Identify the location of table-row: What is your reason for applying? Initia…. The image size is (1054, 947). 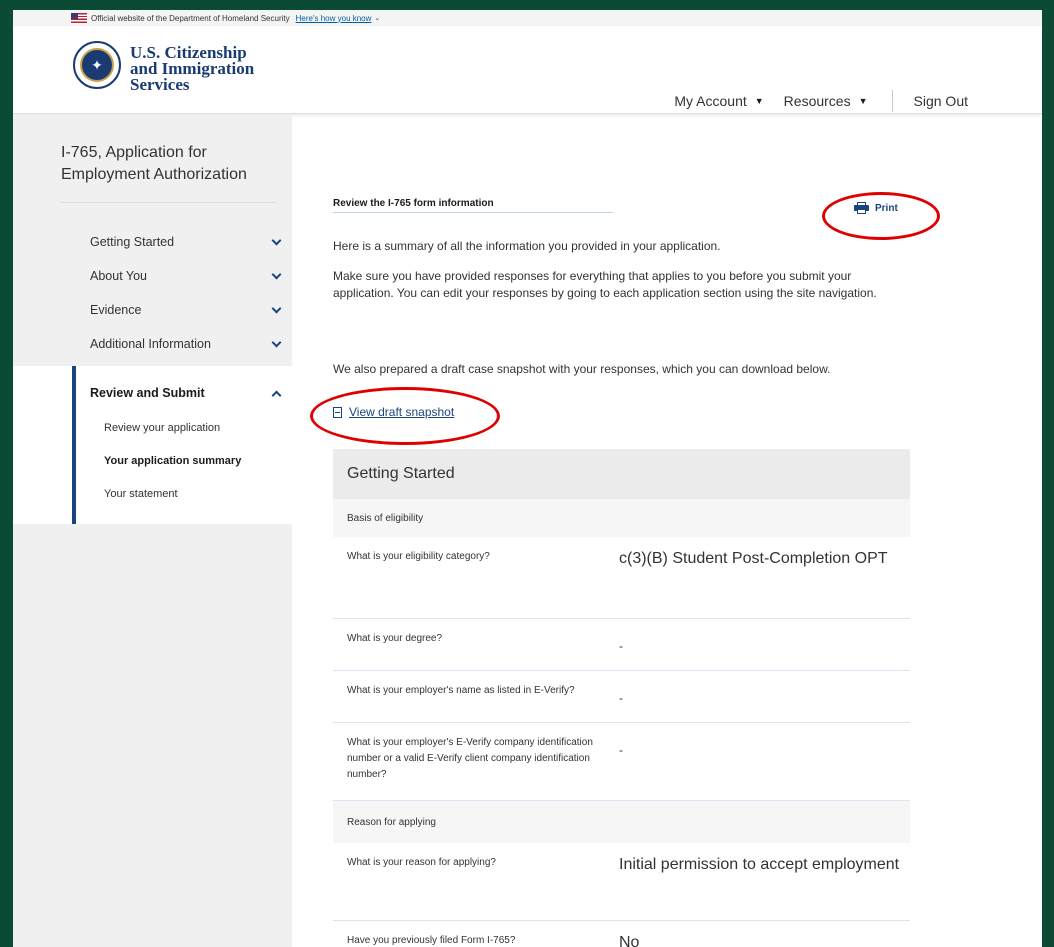
(621, 882).